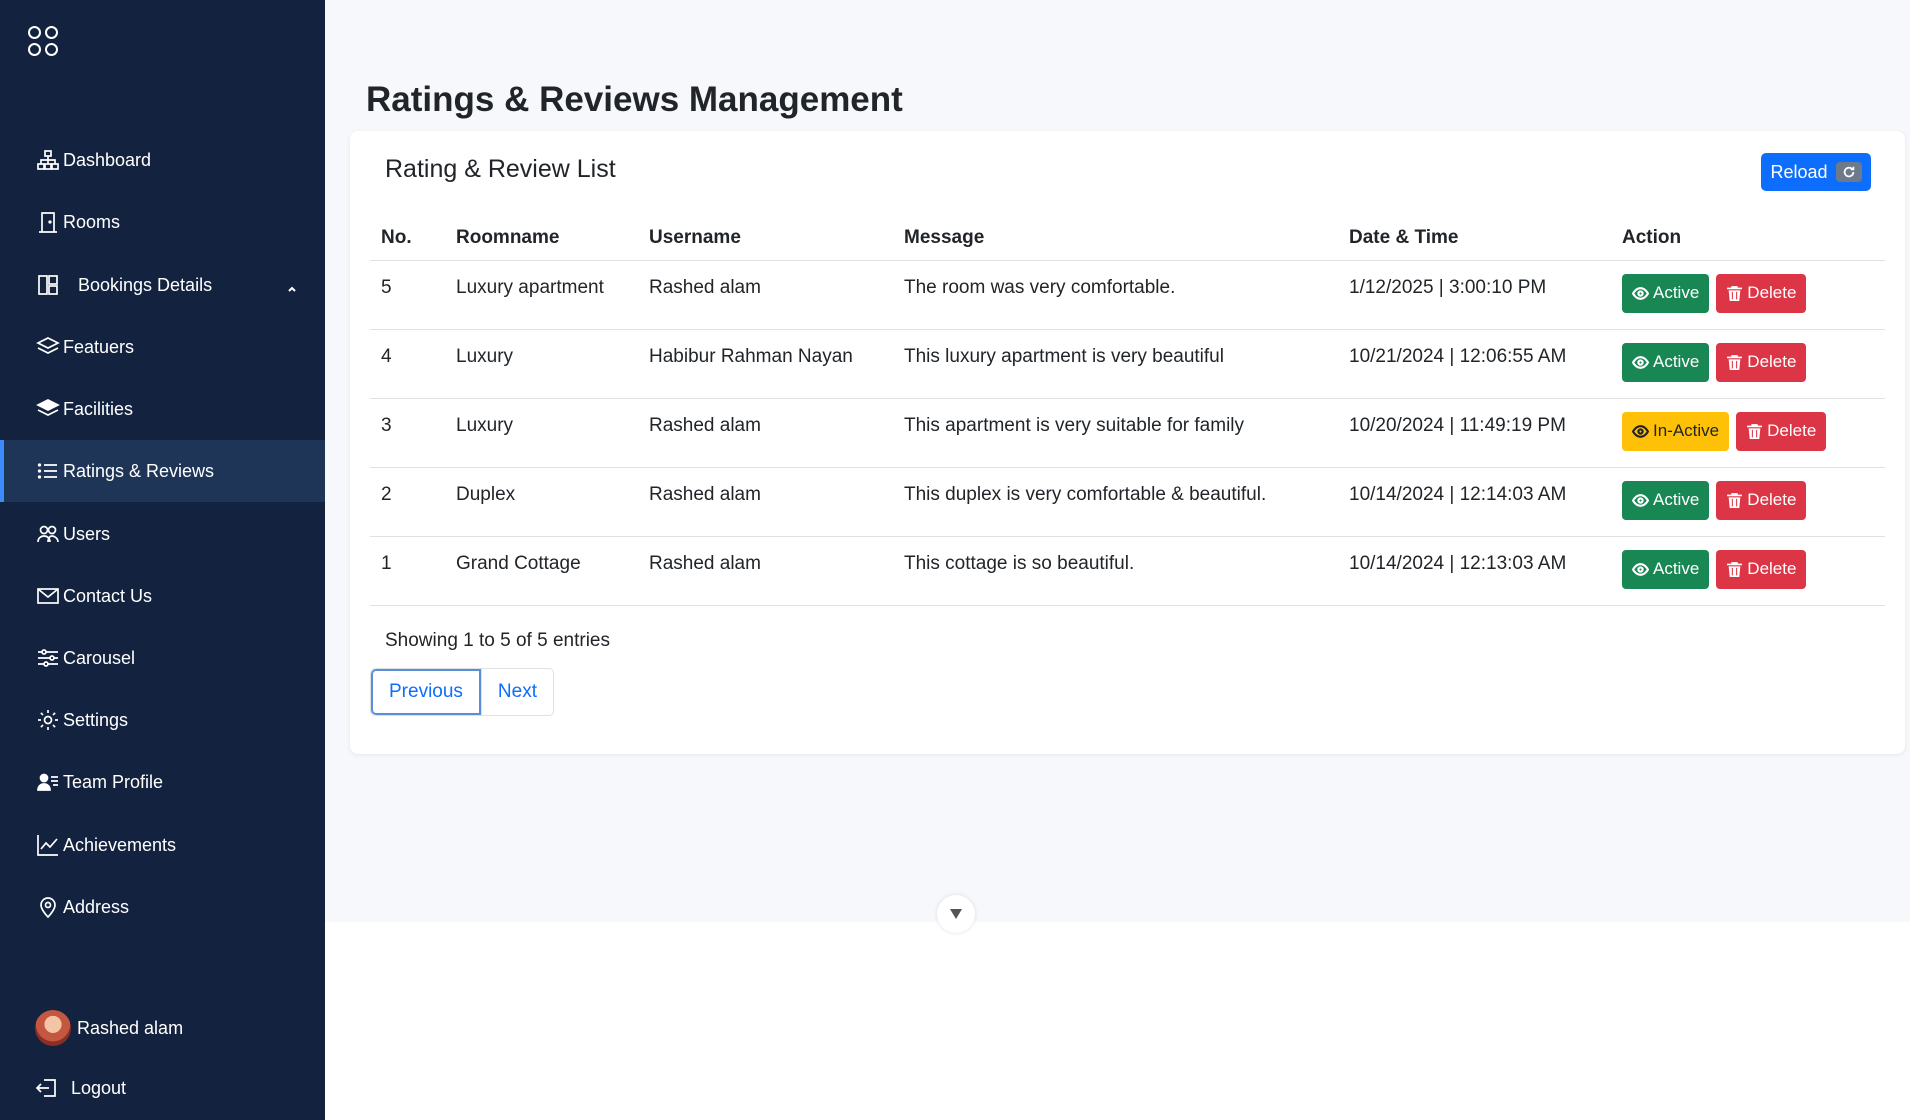 The width and height of the screenshot is (1910, 1120). What do you see at coordinates (1474, 295) in the screenshot?
I see `cell-datetime: 1/12/2025 | 3:00:10 PM` at bounding box center [1474, 295].